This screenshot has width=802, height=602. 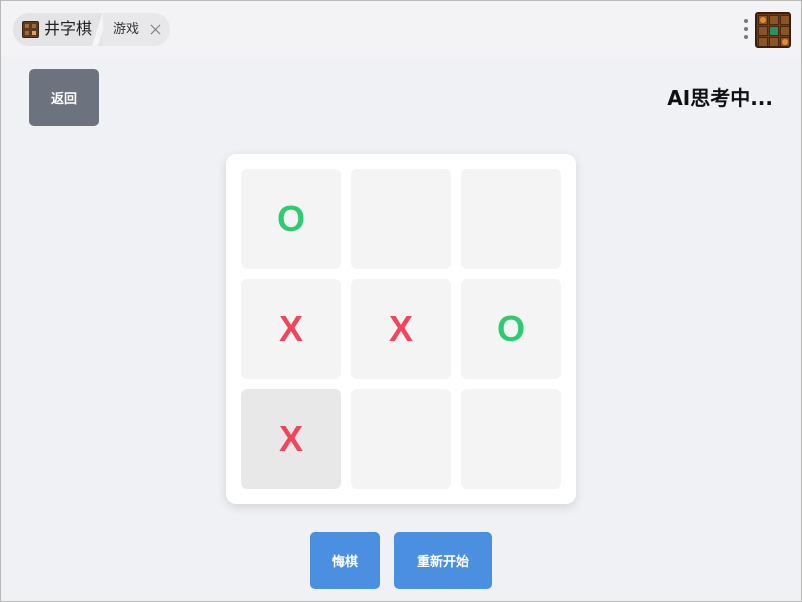 I want to click on window-tab: 井字棋 游戏, so click(x=91, y=29).